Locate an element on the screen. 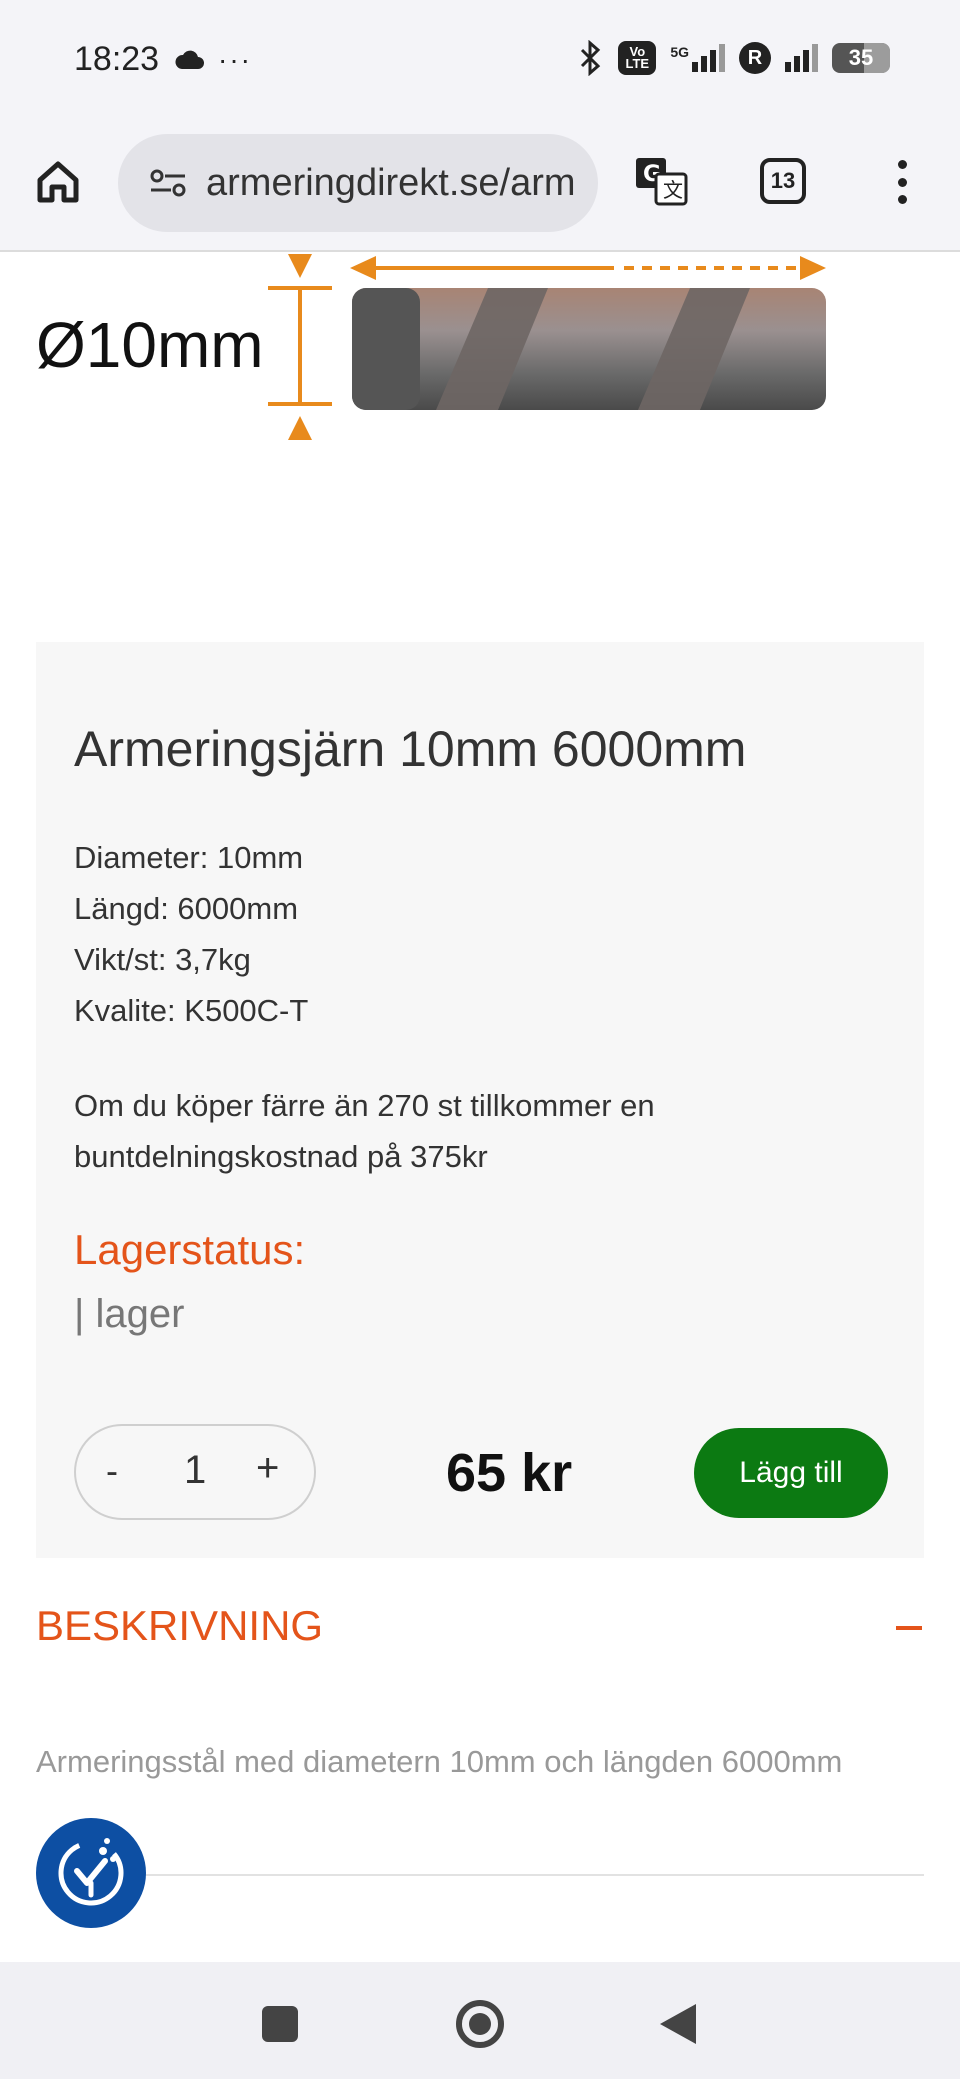 The width and height of the screenshot is (960, 2079). rebar-illustration is located at coordinates (547, 347).